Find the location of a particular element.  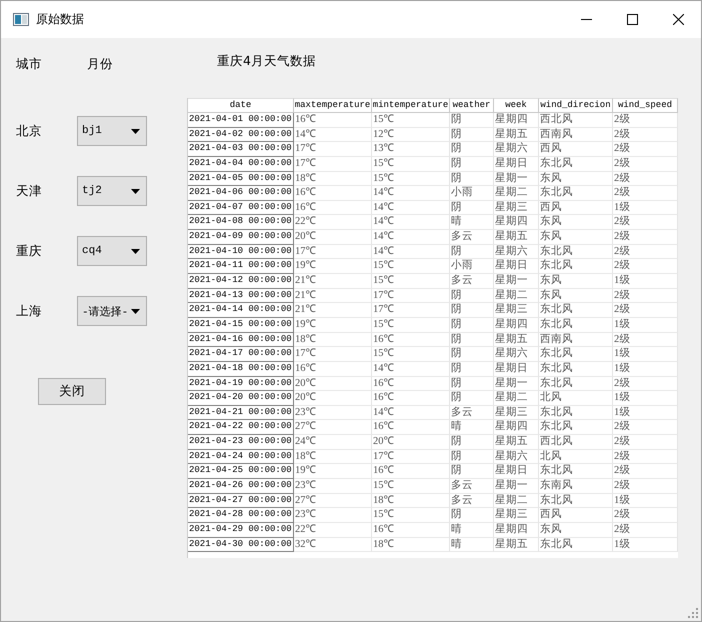

column-header: maxtemperature is located at coordinates (333, 105).